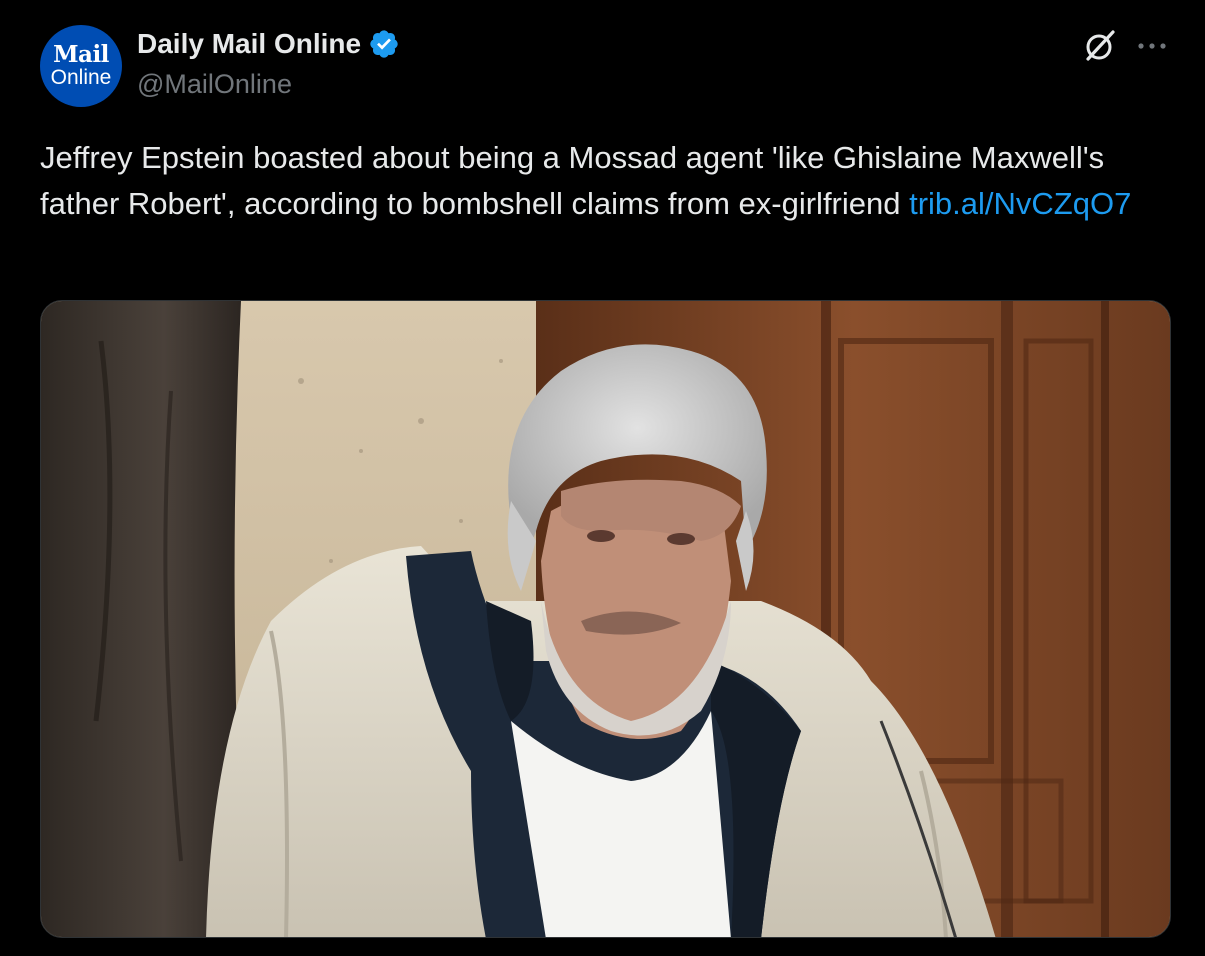 Image resolution: width=1205 pixels, height=956 pixels. I want to click on avatar-logo-top: Mail, so click(81, 54).